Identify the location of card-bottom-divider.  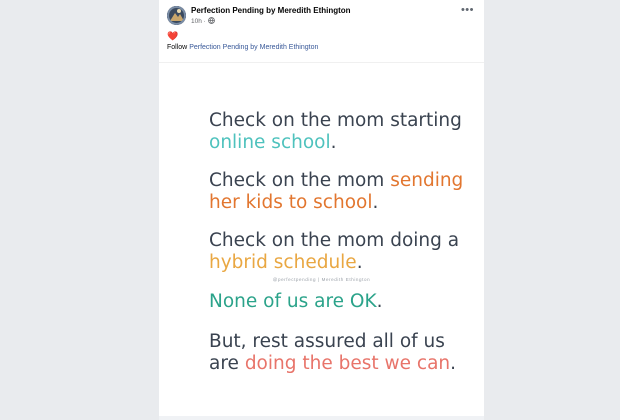
(321, 418).